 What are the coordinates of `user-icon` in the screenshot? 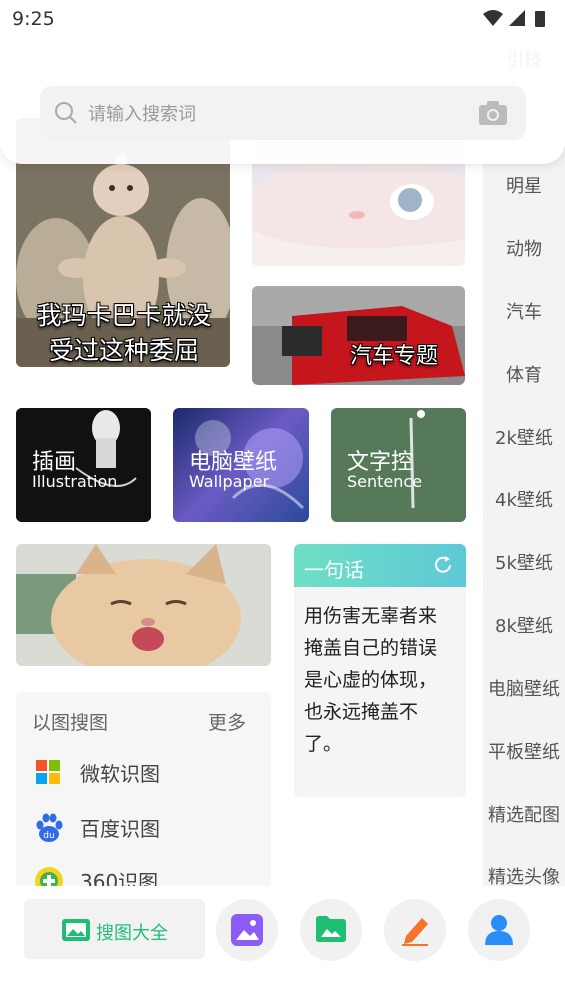 It's located at (499, 930).